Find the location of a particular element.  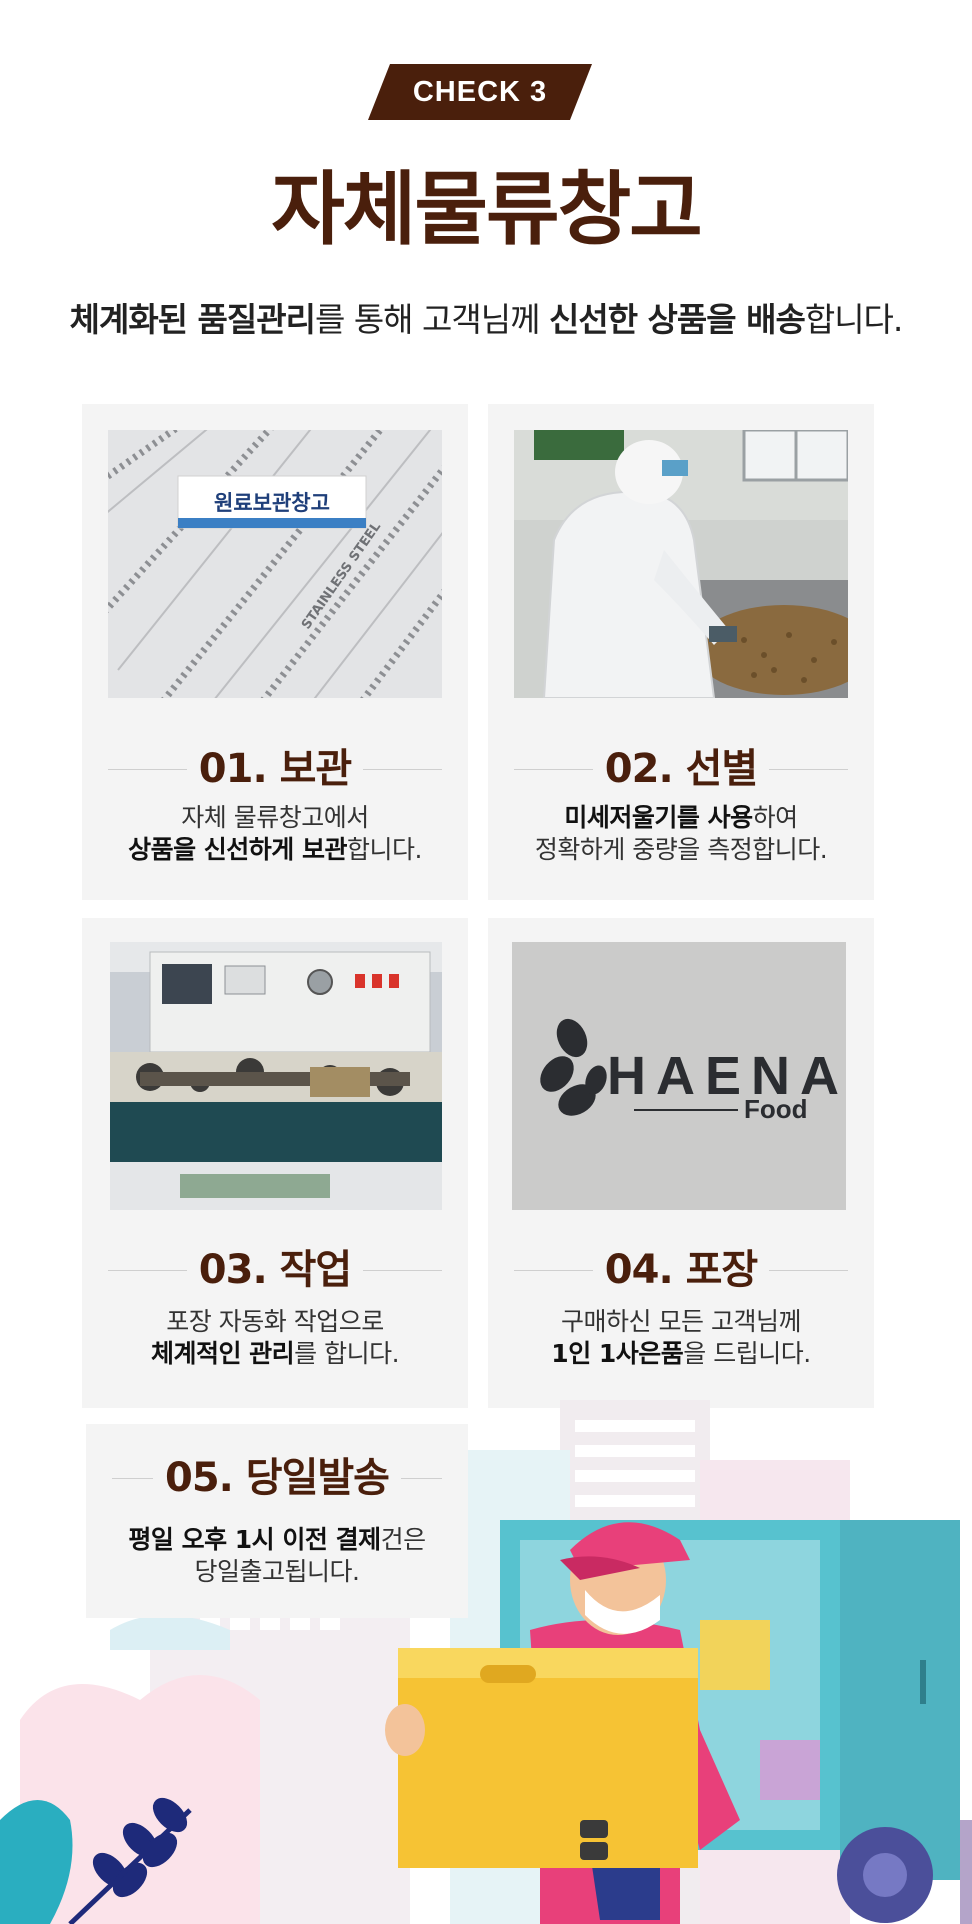

step-desc-line-1: 자체 물류창고에서 is located at coordinates (275, 818).